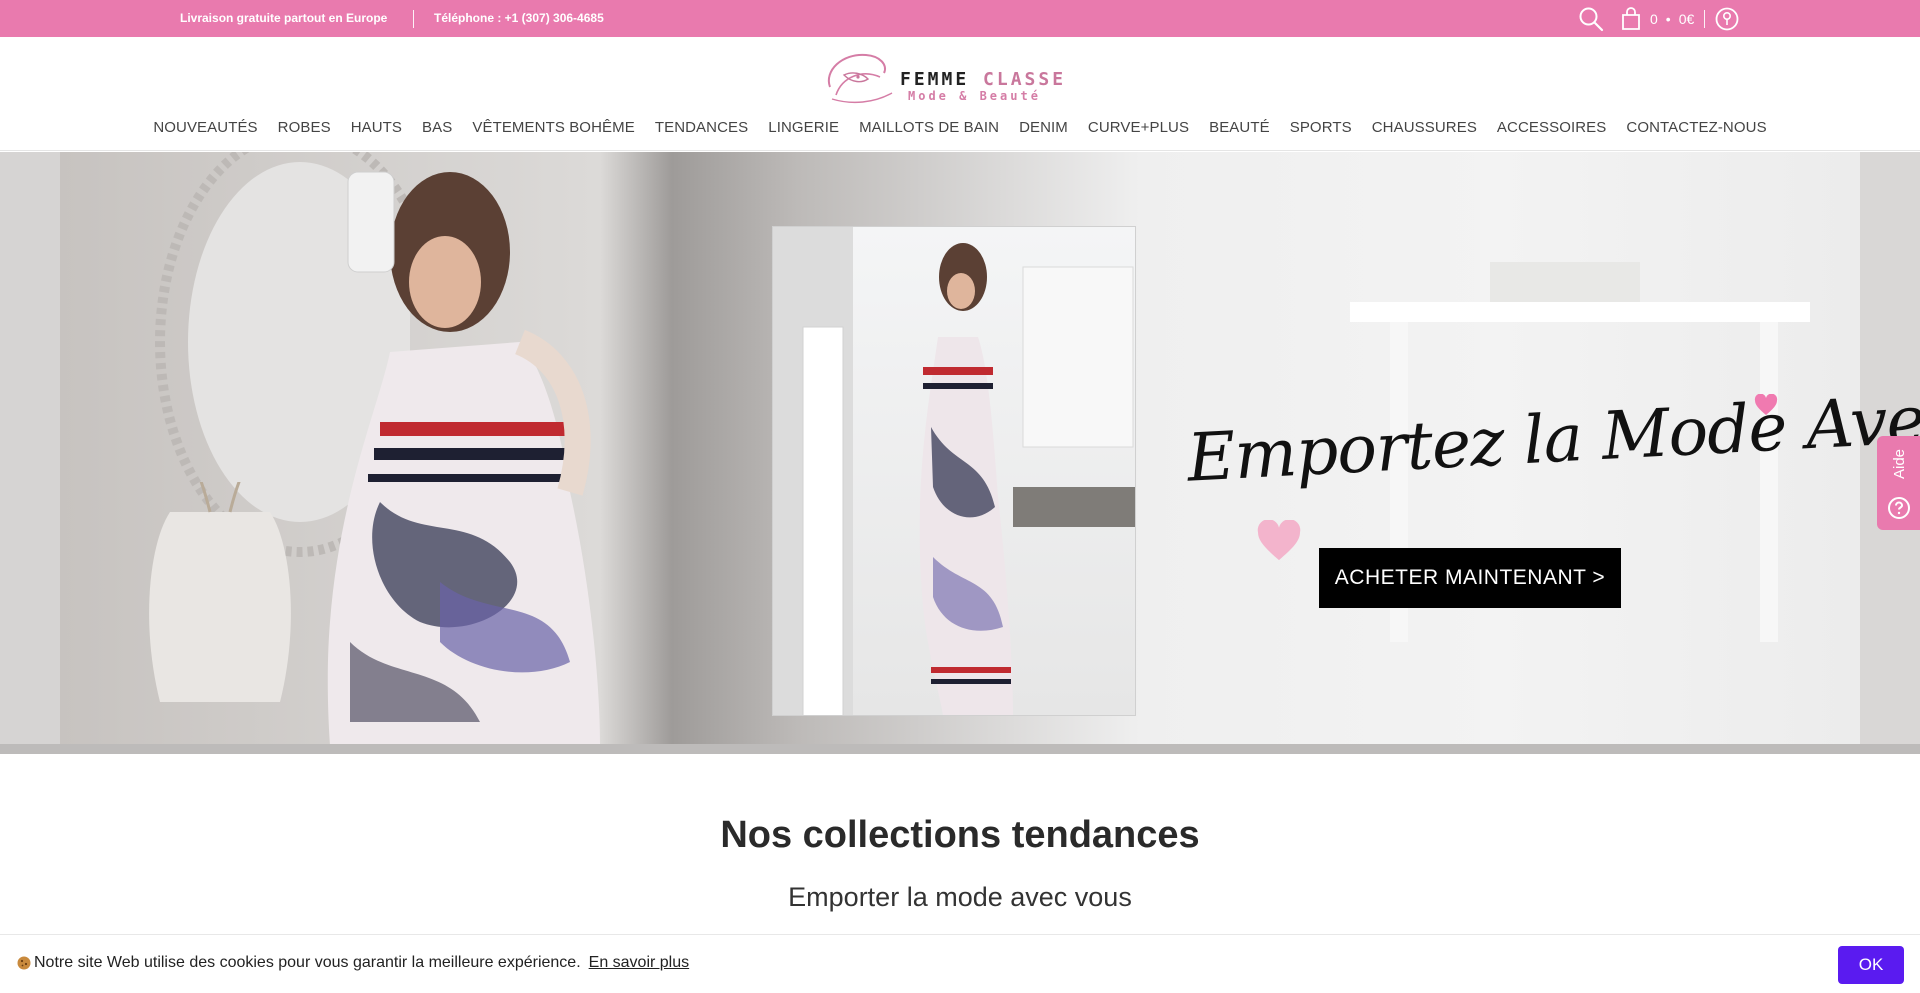 This screenshot has width=1920, height=993. I want to click on collections-subtitle: Emporter la mode avec vous, so click(960, 897).